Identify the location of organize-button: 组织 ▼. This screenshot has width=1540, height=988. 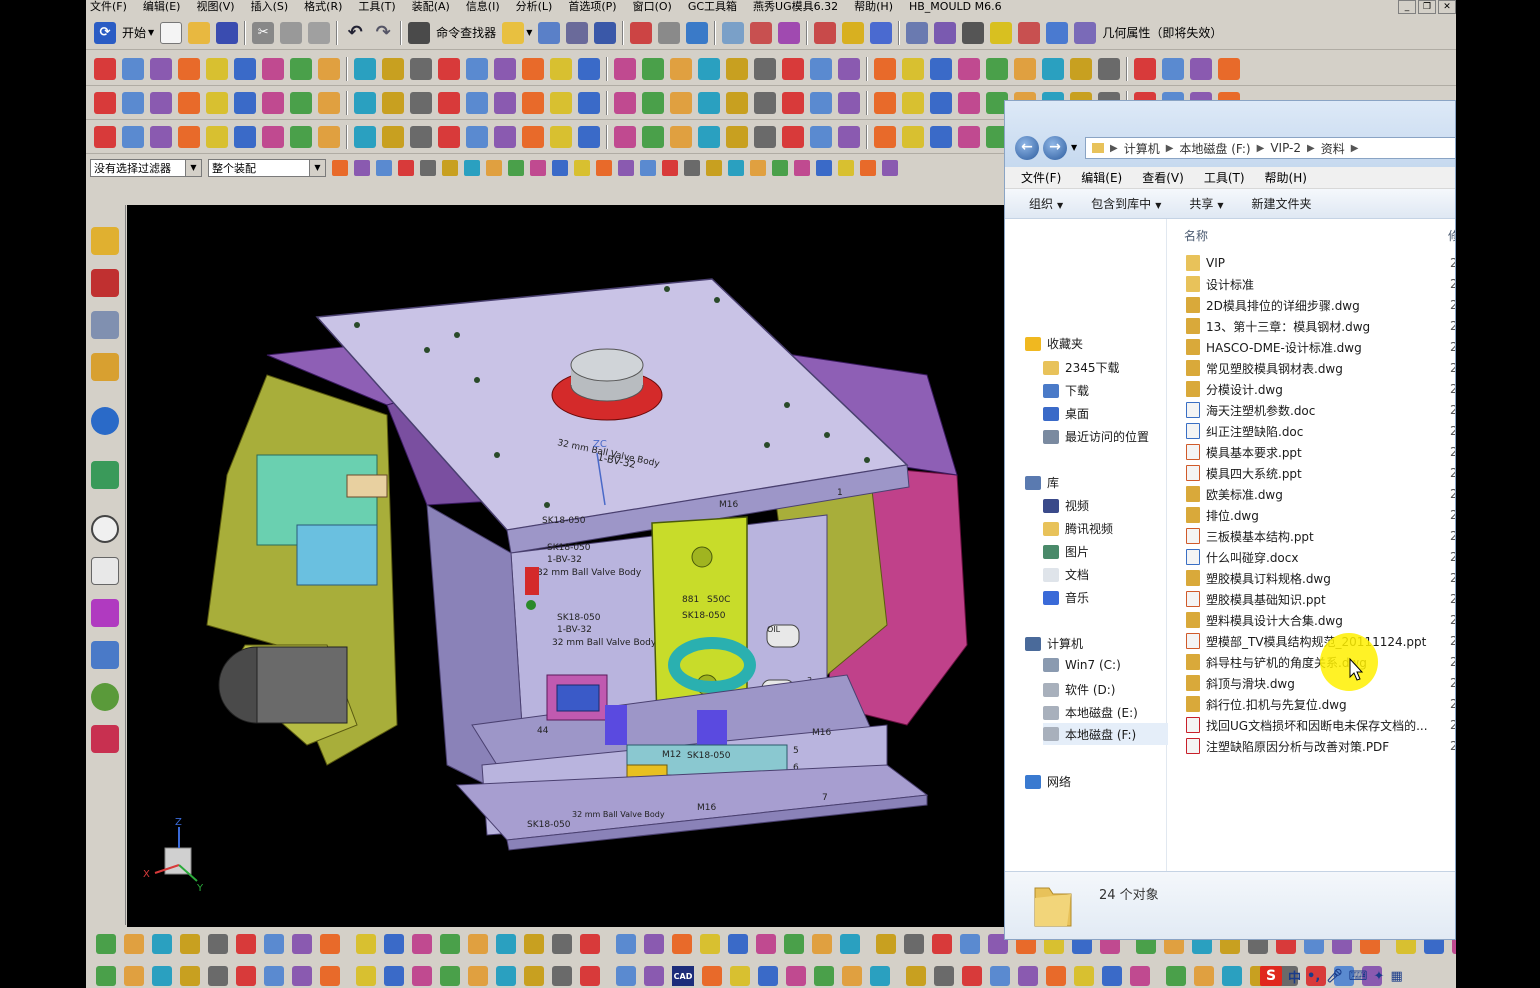
(1046, 203).